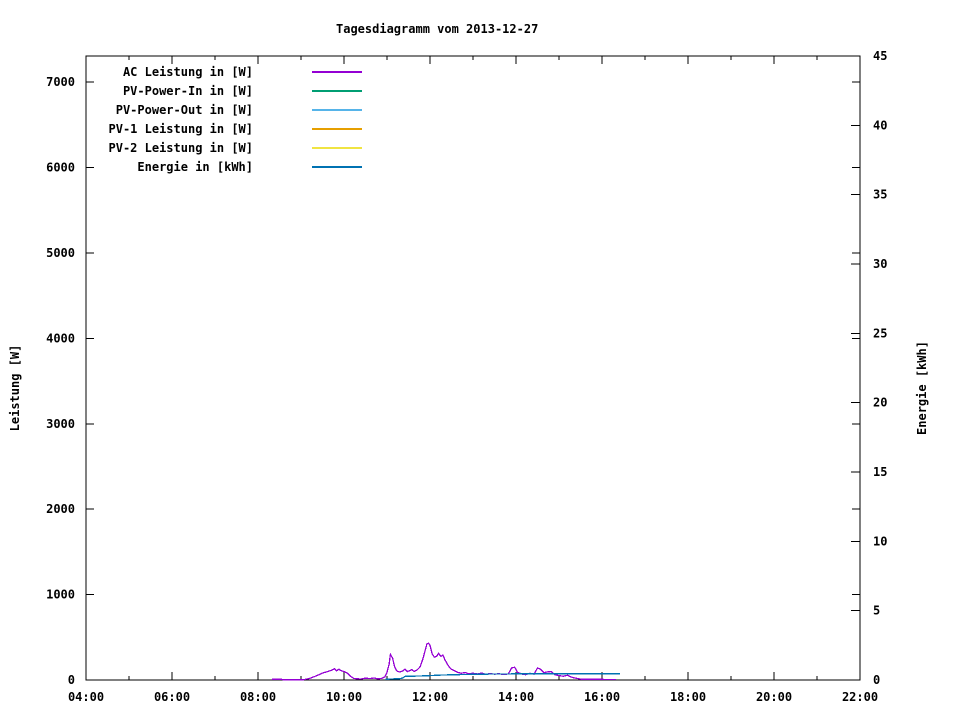 The width and height of the screenshot is (960, 720). I want to click on y-right-tick-label: 45, so click(880, 56).